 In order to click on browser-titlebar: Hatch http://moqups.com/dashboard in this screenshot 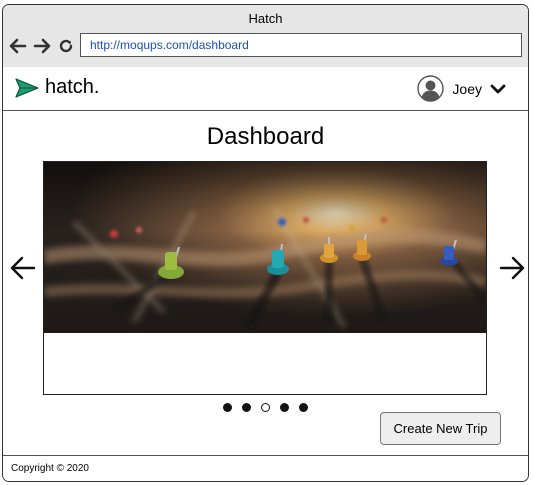, I will do `click(265, 36)`.